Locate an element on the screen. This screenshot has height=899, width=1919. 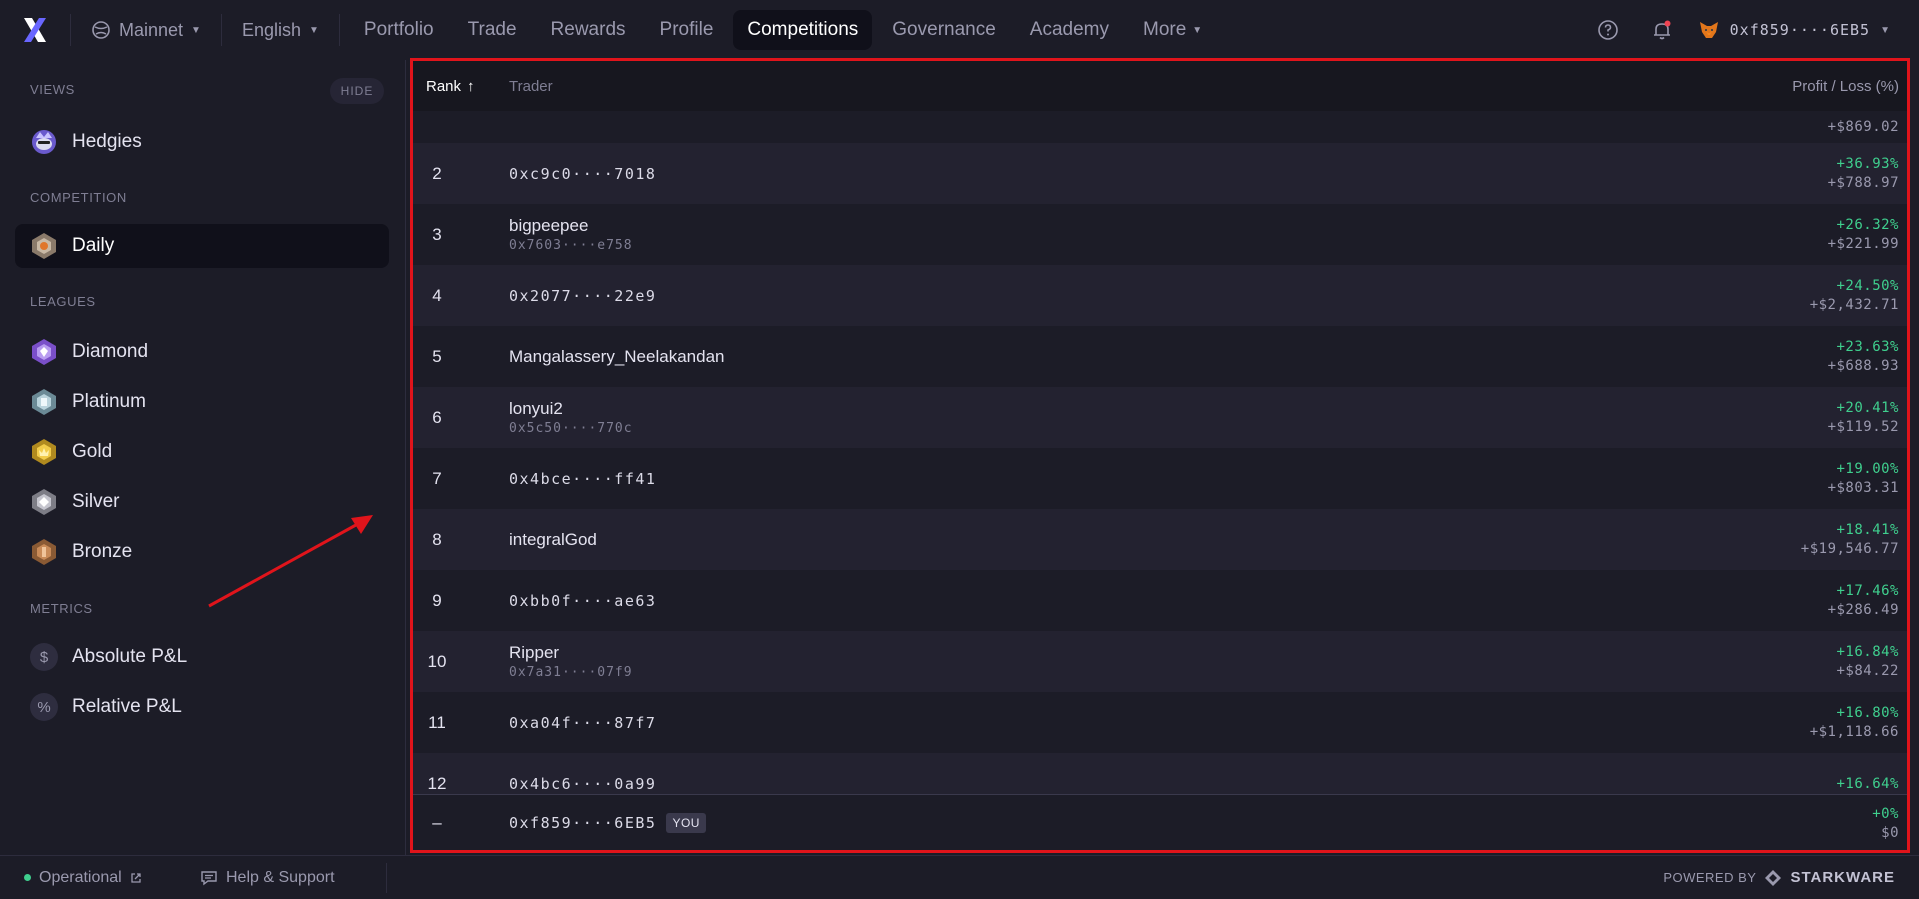
pnl-cell: +16.84% +$84.22 is located at coordinates (1867, 661).